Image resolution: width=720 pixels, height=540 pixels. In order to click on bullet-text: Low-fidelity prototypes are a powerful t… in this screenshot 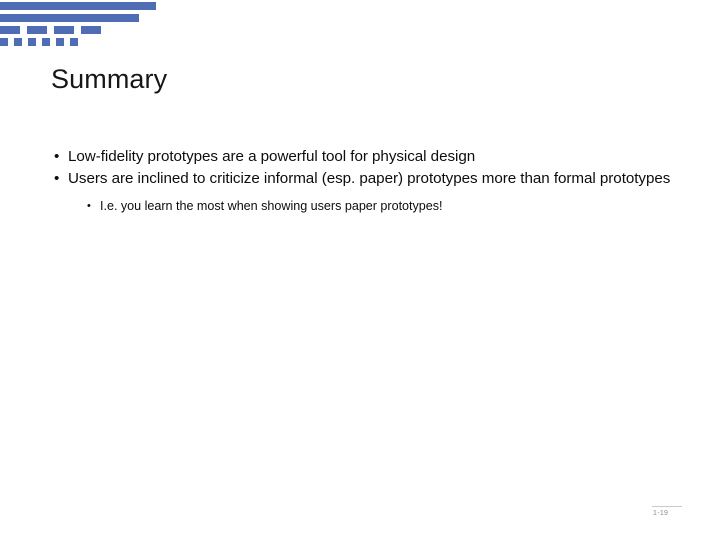, I will do `click(272, 156)`.